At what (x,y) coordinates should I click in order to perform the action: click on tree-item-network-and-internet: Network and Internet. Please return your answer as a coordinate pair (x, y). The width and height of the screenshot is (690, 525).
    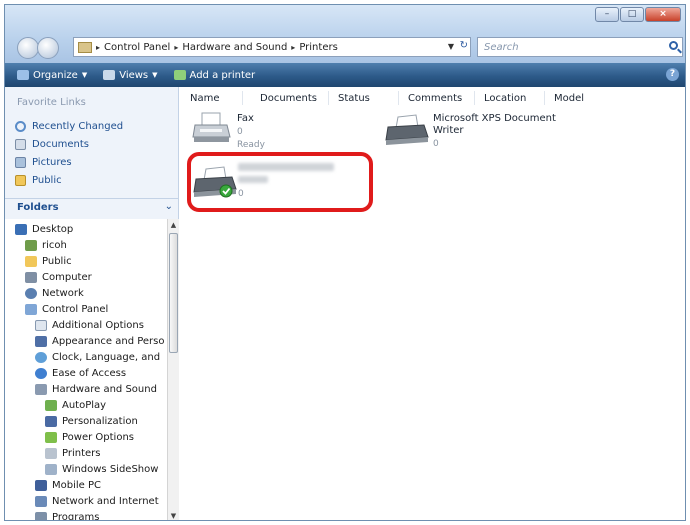
    Looking at the image, I should click on (97, 501).